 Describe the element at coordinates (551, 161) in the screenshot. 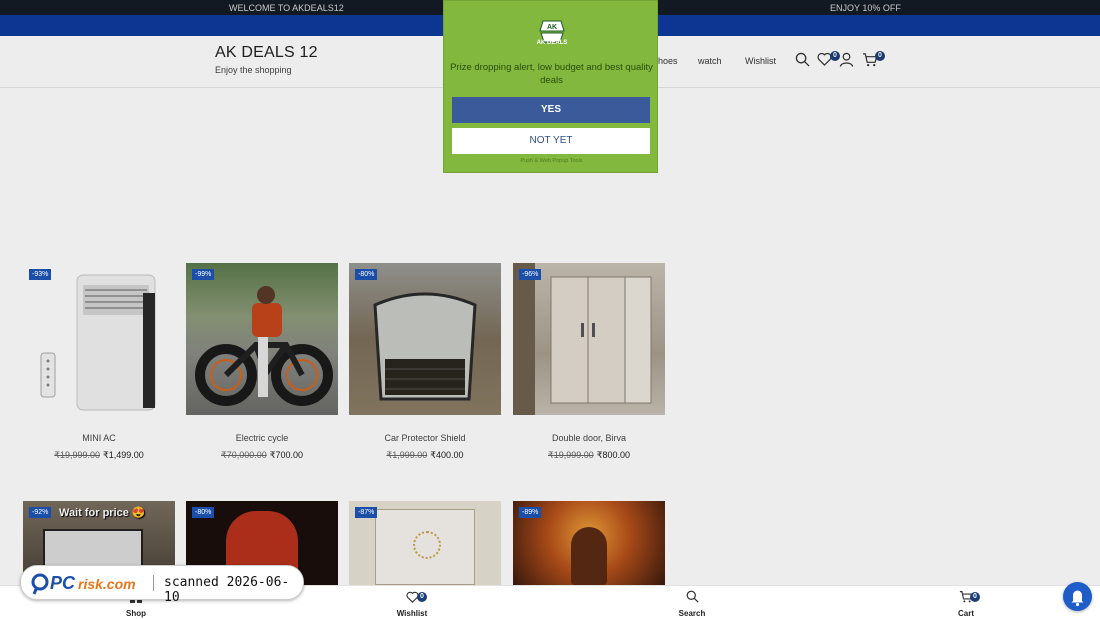

I see `powered-by-text: Push & Web Popup Tools` at that location.